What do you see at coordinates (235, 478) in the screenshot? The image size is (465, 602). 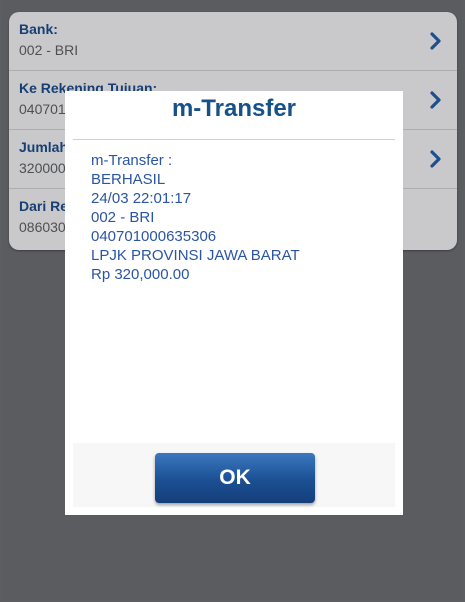 I see `ok-button: OK` at bounding box center [235, 478].